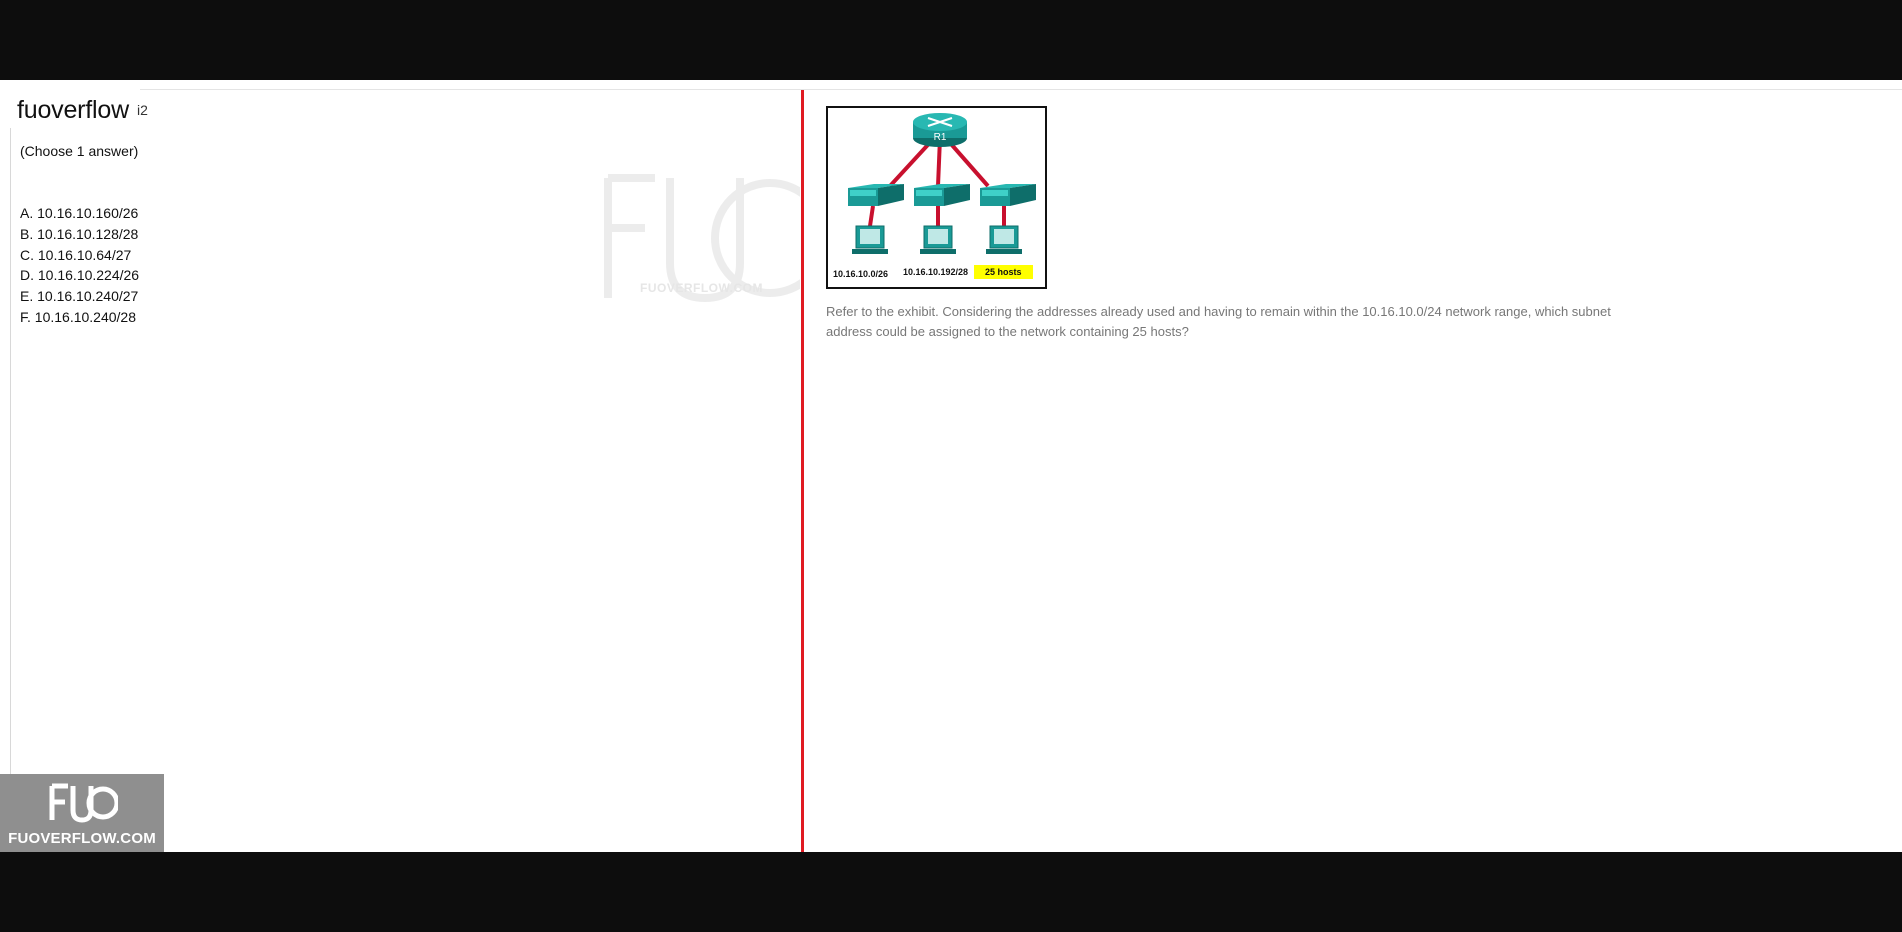 The height and width of the screenshot is (932, 1902). I want to click on svg-text: R1, so click(940, 137).